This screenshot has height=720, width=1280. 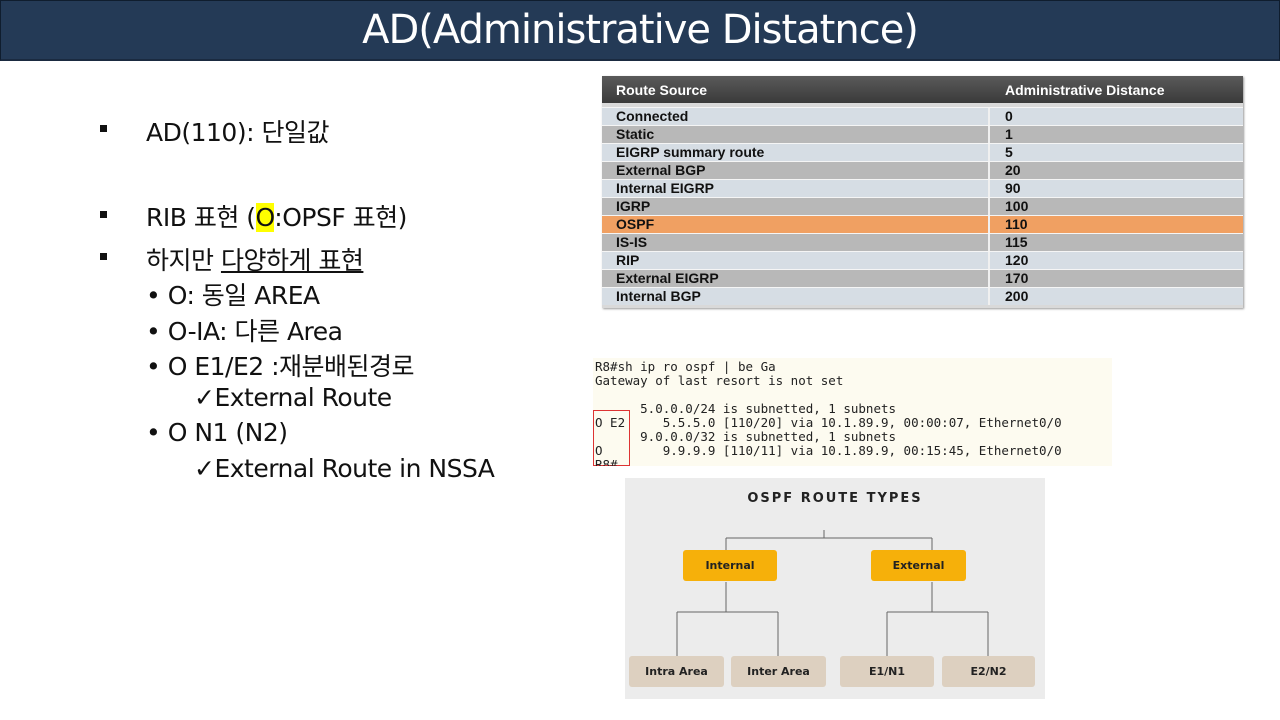 What do you see at coordinates (628, 260) in the screenshot?
I see `route-source-cell: RIP` at bounding box center [628, 260].